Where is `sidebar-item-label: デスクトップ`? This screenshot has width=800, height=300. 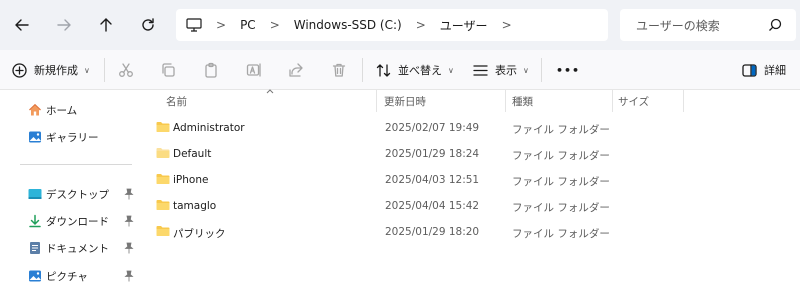
sidebar-item-label: デスクトップ is located at coordinates (77, 194).